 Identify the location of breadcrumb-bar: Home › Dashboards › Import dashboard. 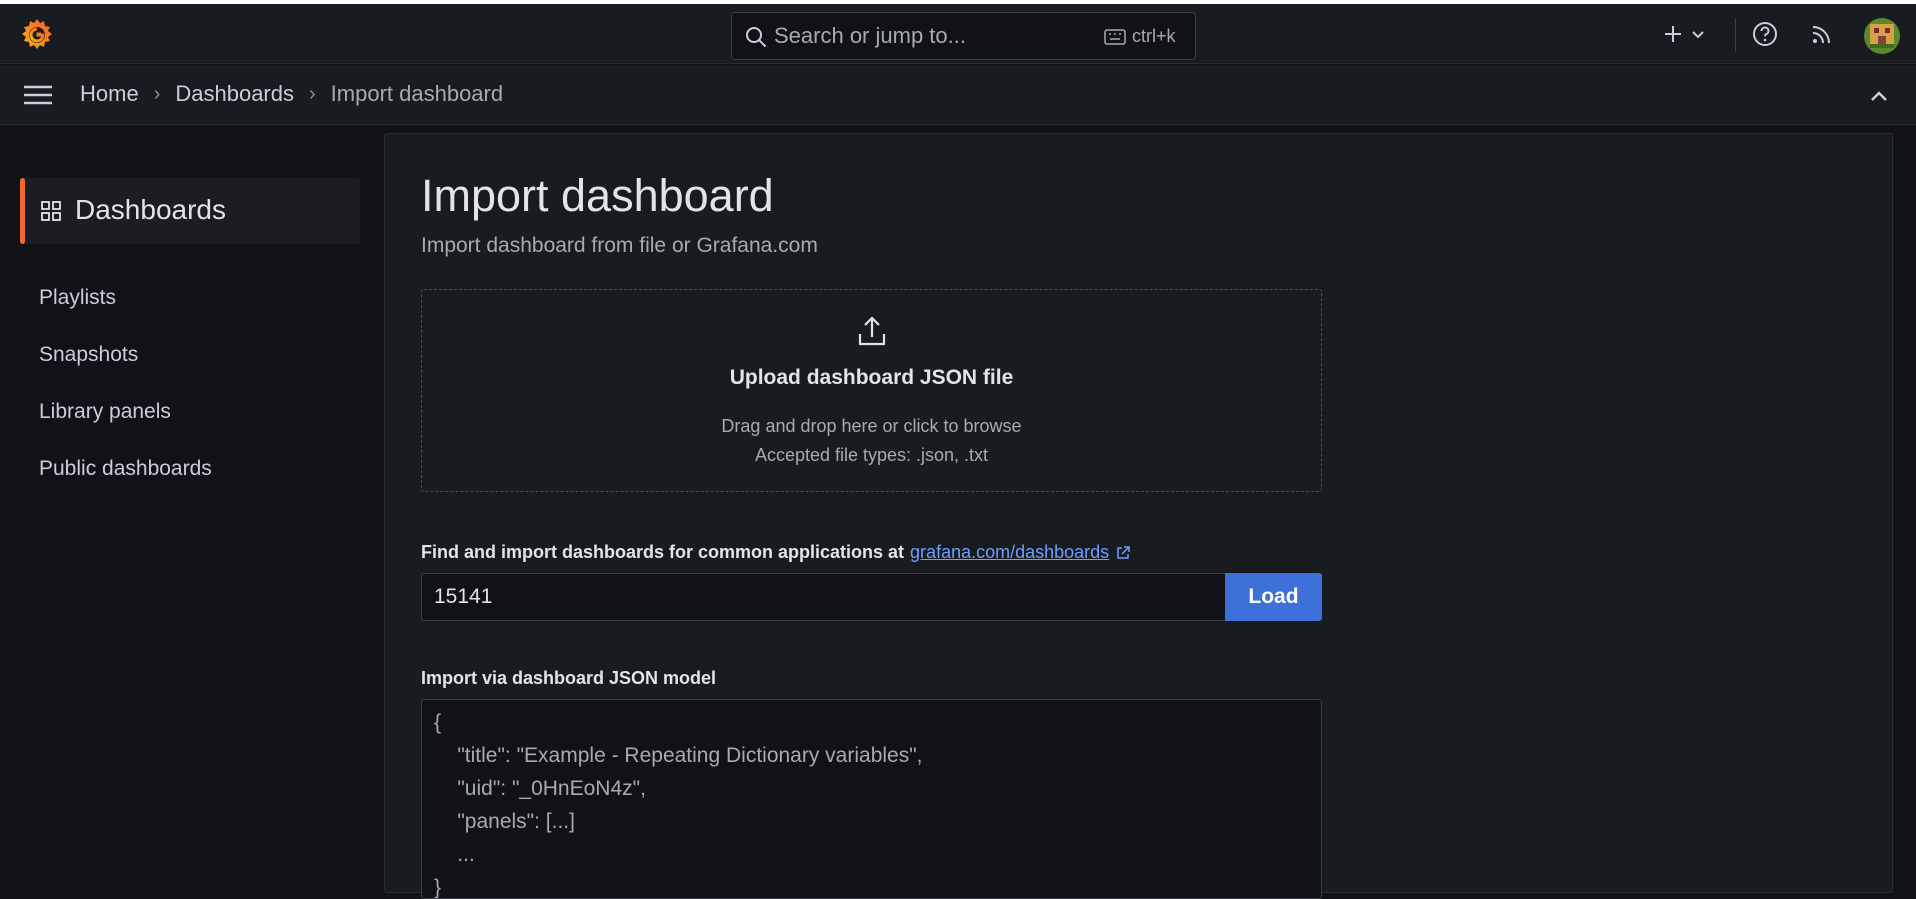
(958, 95).